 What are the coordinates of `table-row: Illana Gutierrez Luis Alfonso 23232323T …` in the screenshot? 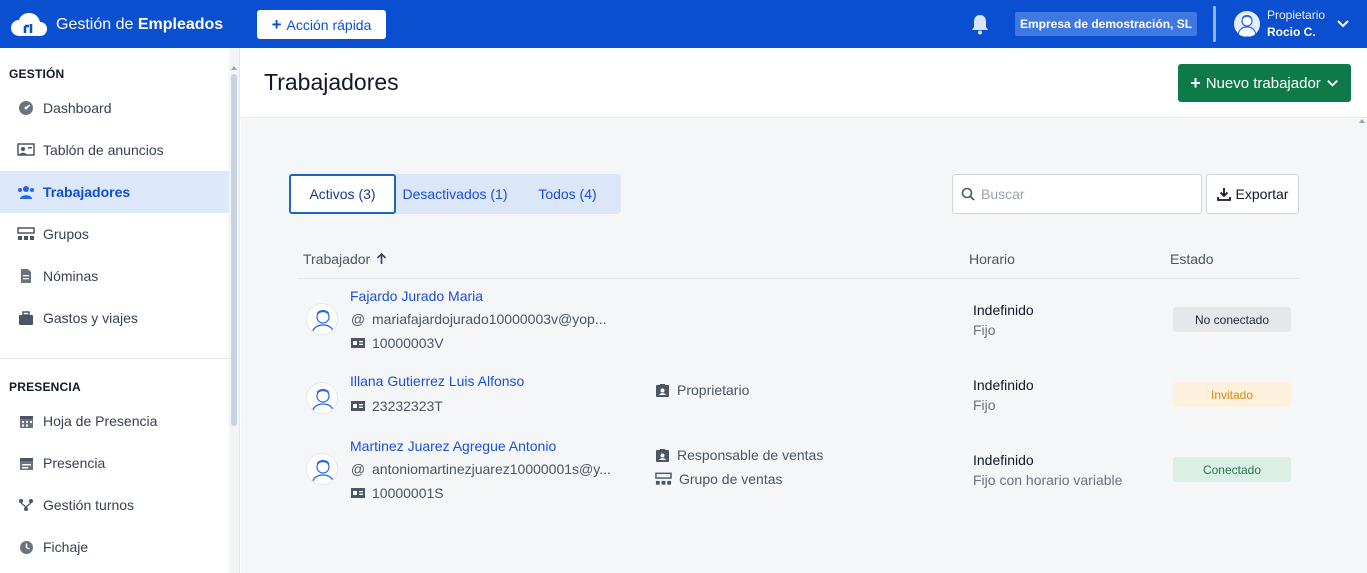 It's located at (798, 396).